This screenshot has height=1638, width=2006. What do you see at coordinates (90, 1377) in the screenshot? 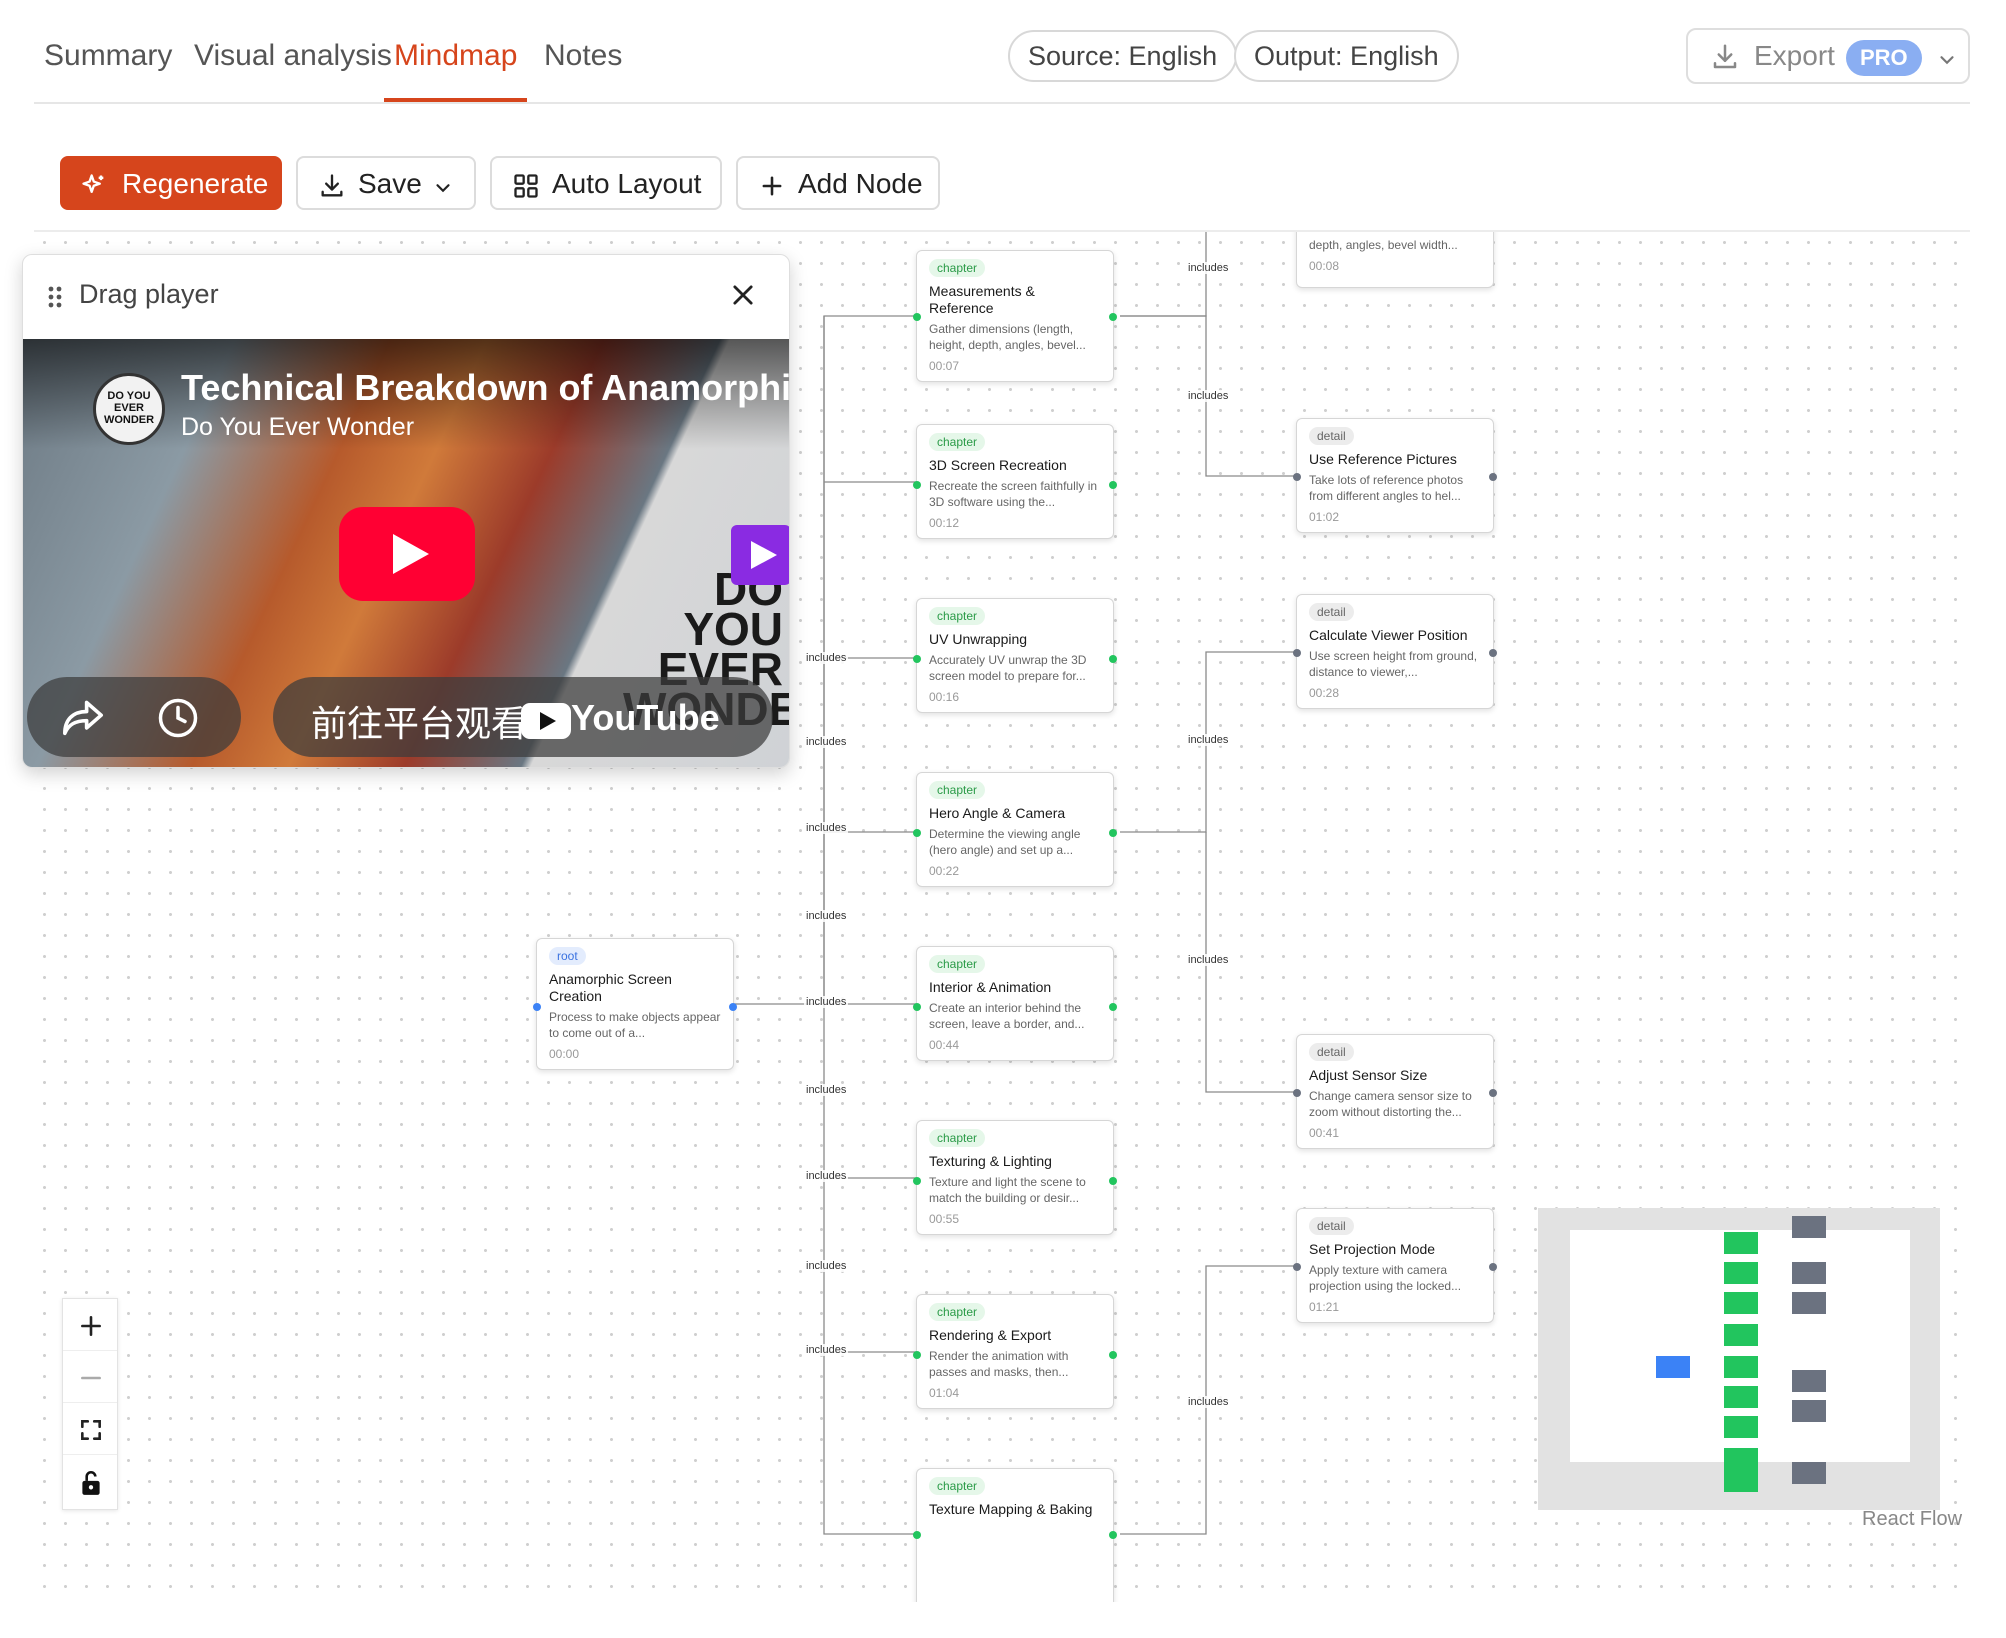
I see `zoom-out-button` at bounding box center [90, 1377].